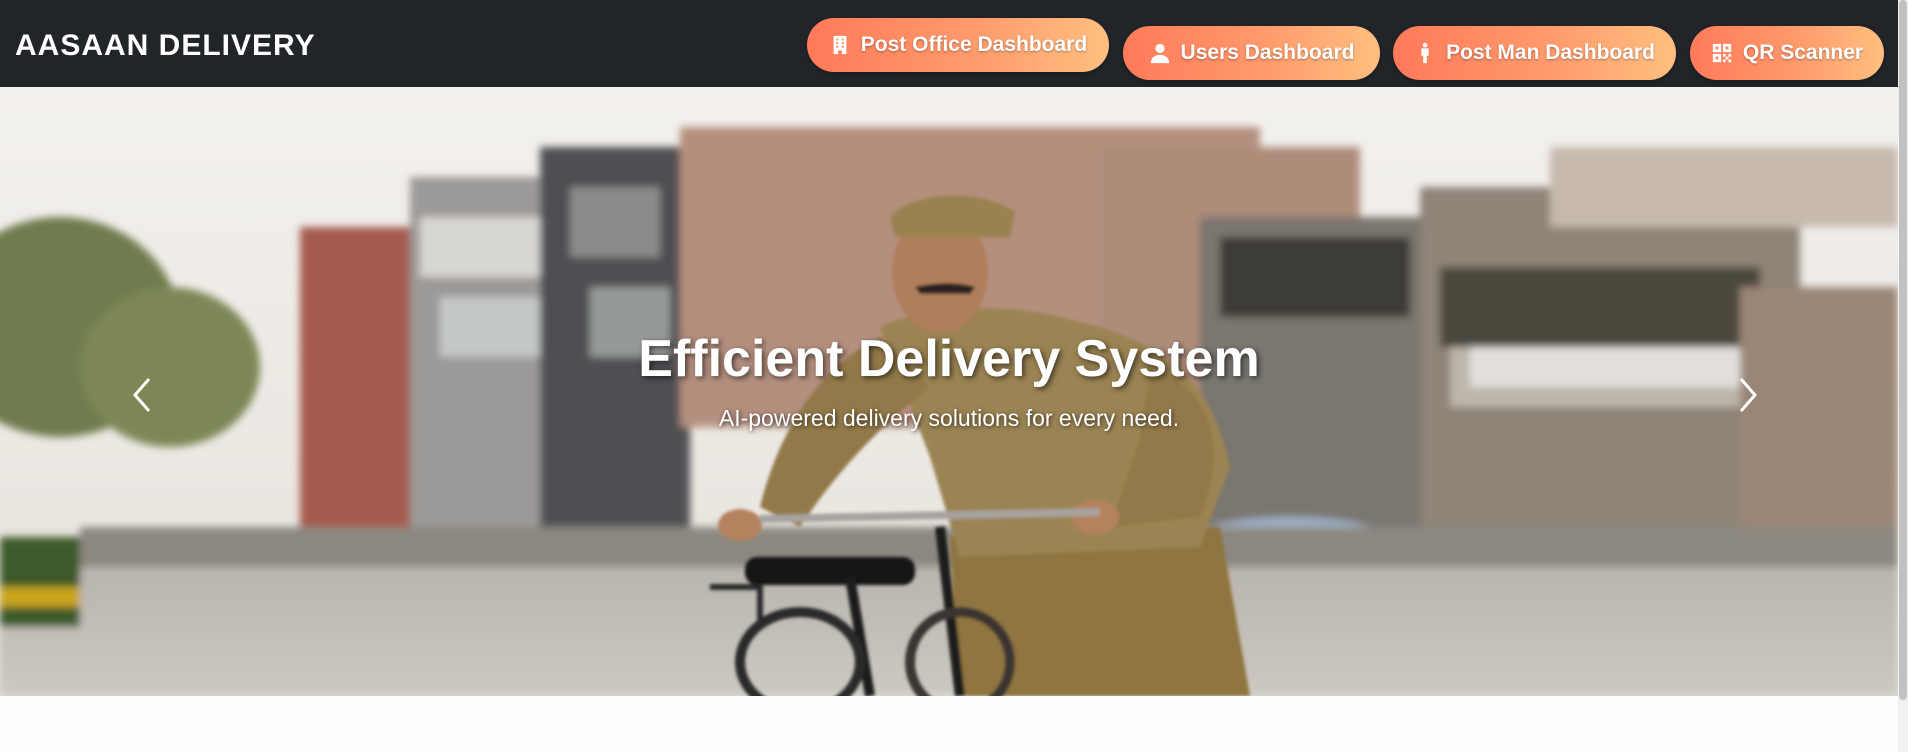 The height and width of the screenshot is (752, 1908). What do you see at coordinates (1159, 53) in the screenshot?
I see `user-icon` at bounding box center [1159, 53].